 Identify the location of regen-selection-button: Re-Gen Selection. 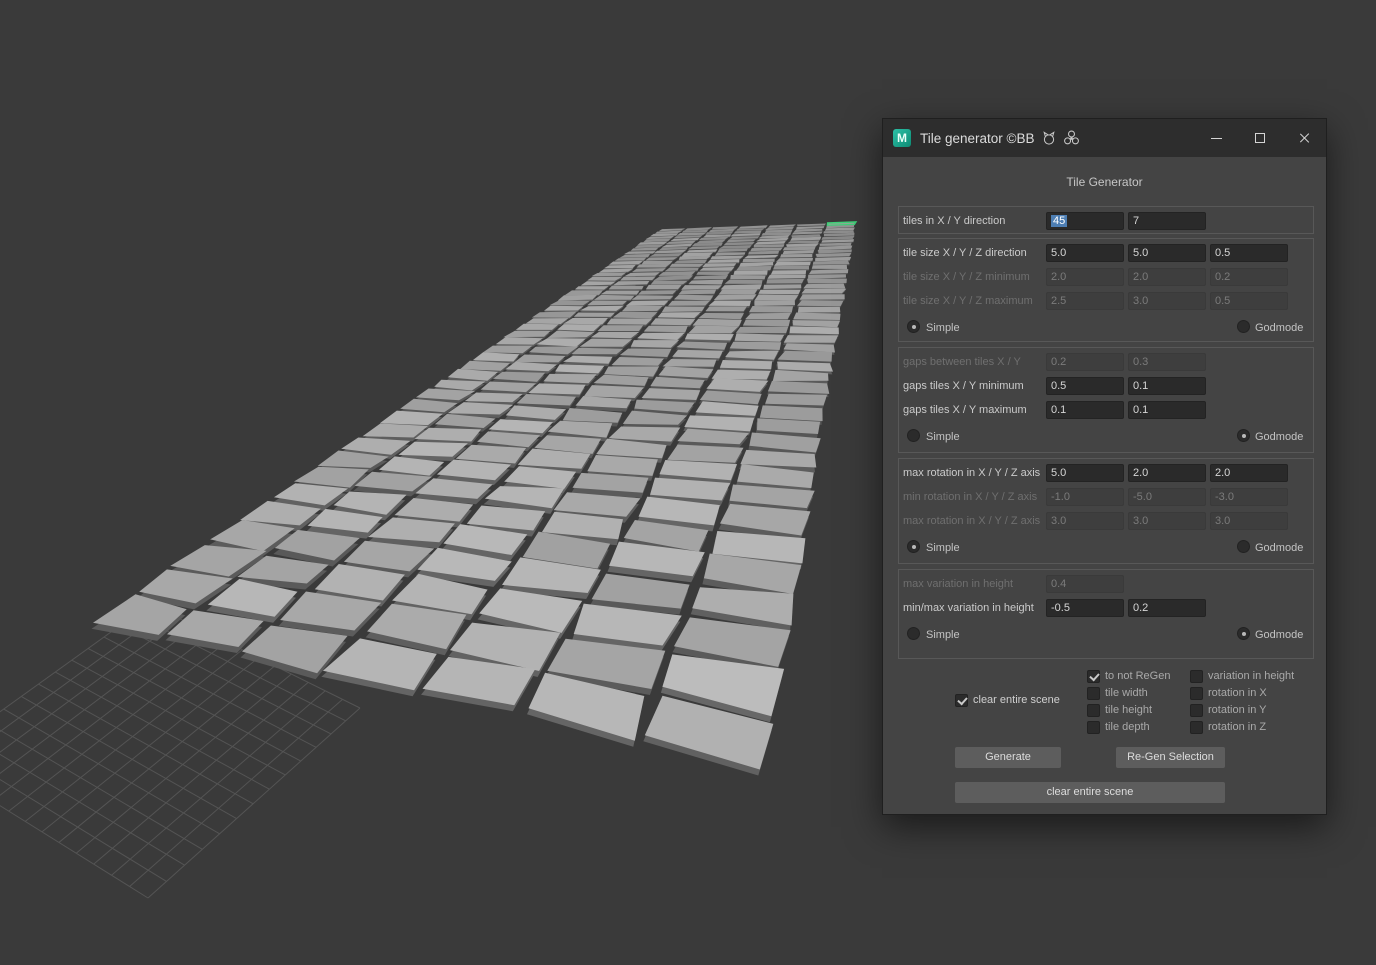
(1170, 757).